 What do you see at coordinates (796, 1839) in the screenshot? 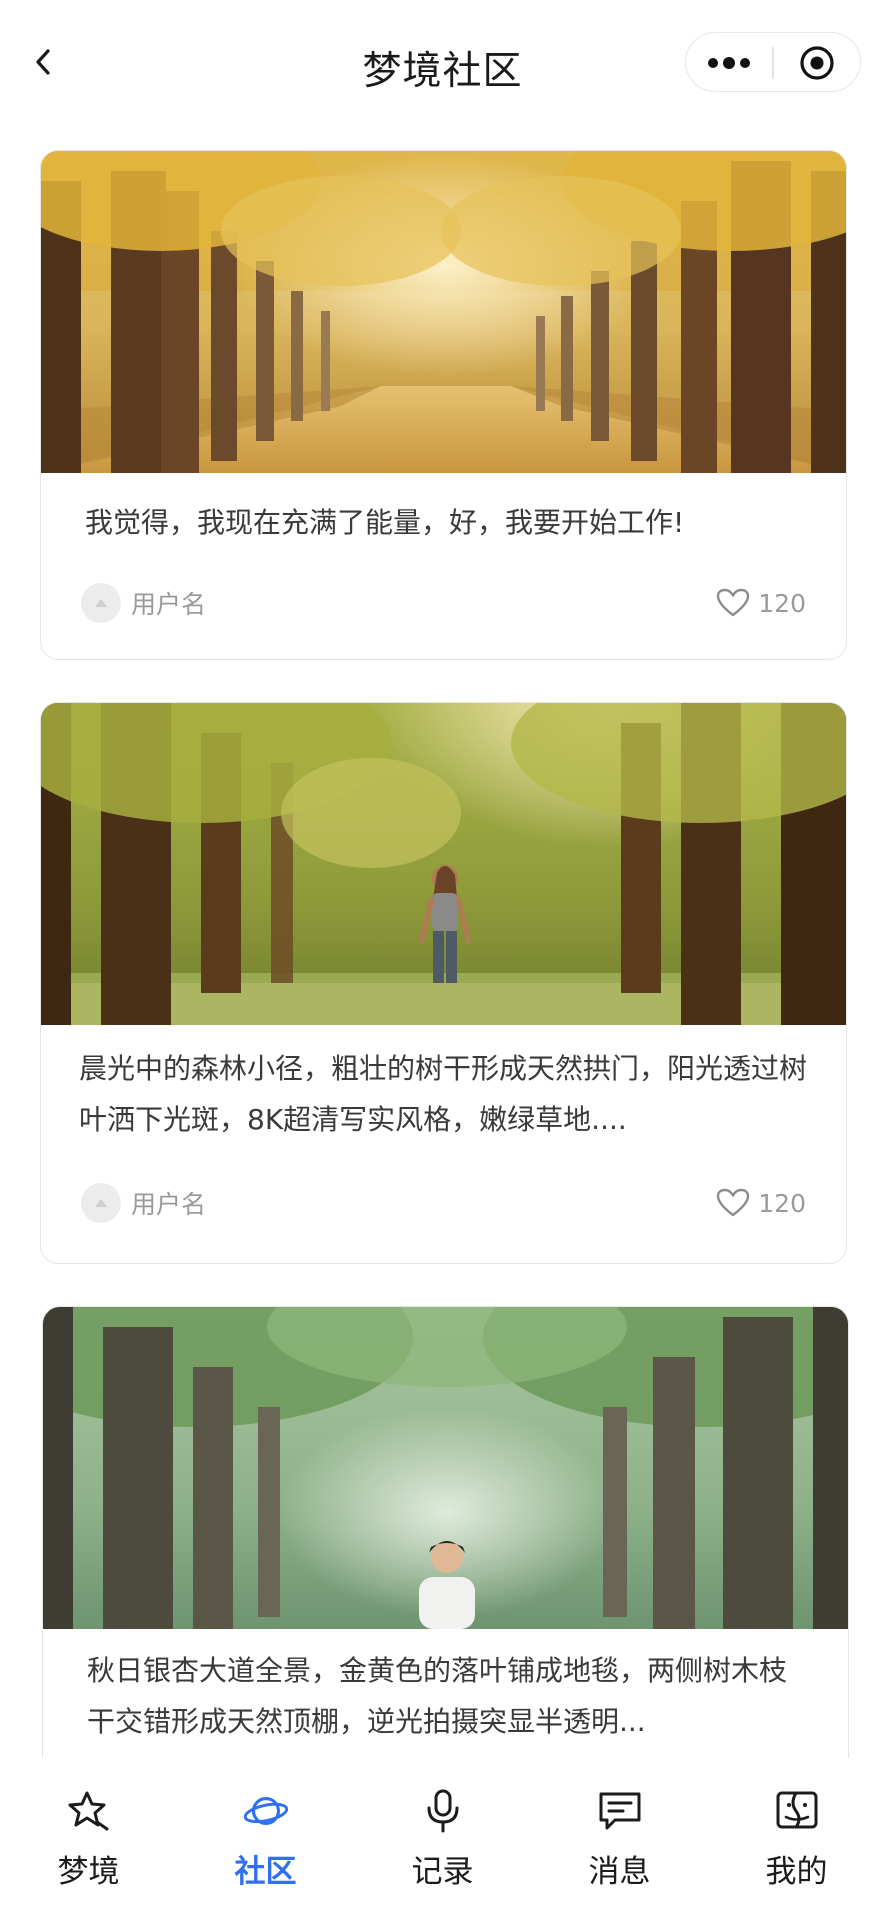
I see `tab-profile: 我的` at bounding box center [796, 1839].